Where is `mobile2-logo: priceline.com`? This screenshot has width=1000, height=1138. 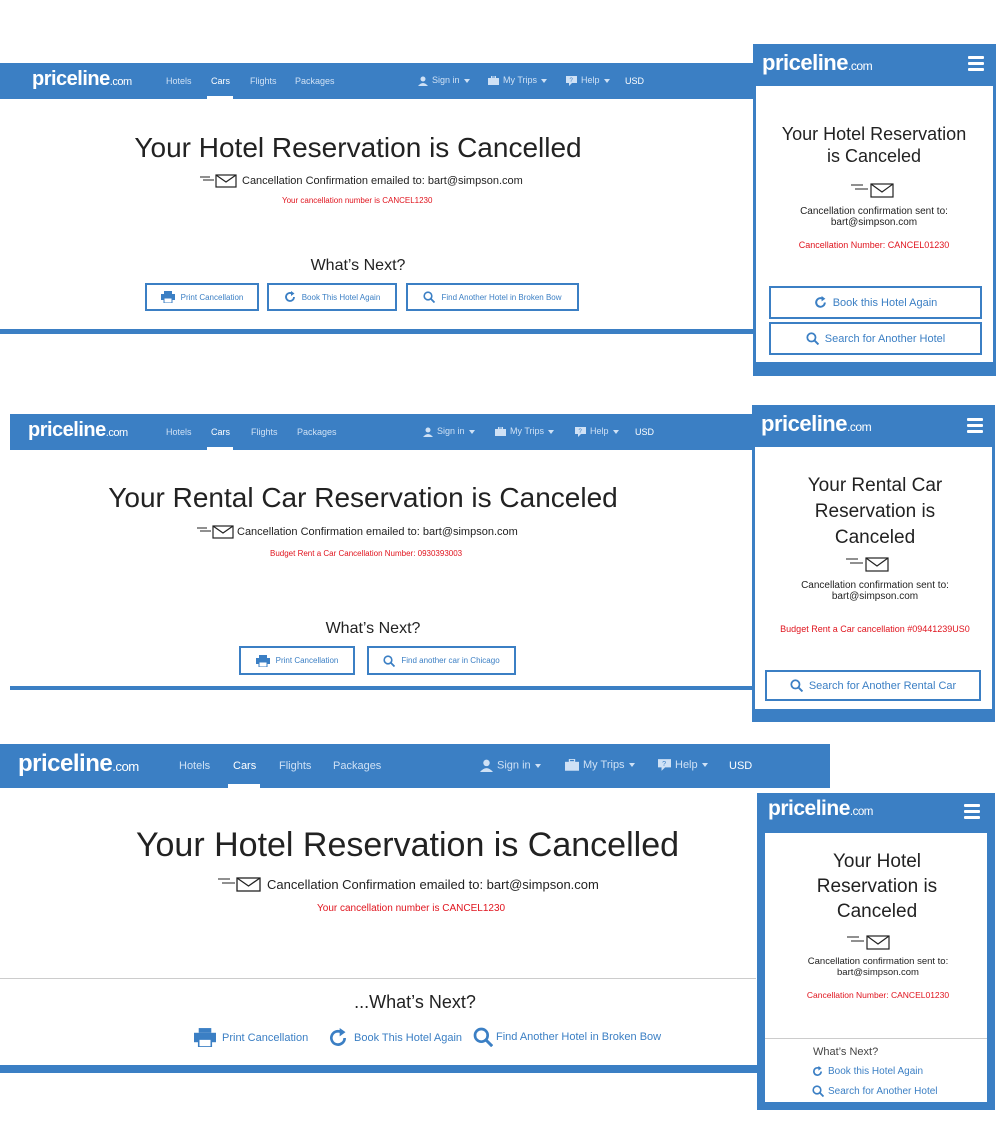
mobile2-logo: priceline.com is located at coordinates (816, 424).